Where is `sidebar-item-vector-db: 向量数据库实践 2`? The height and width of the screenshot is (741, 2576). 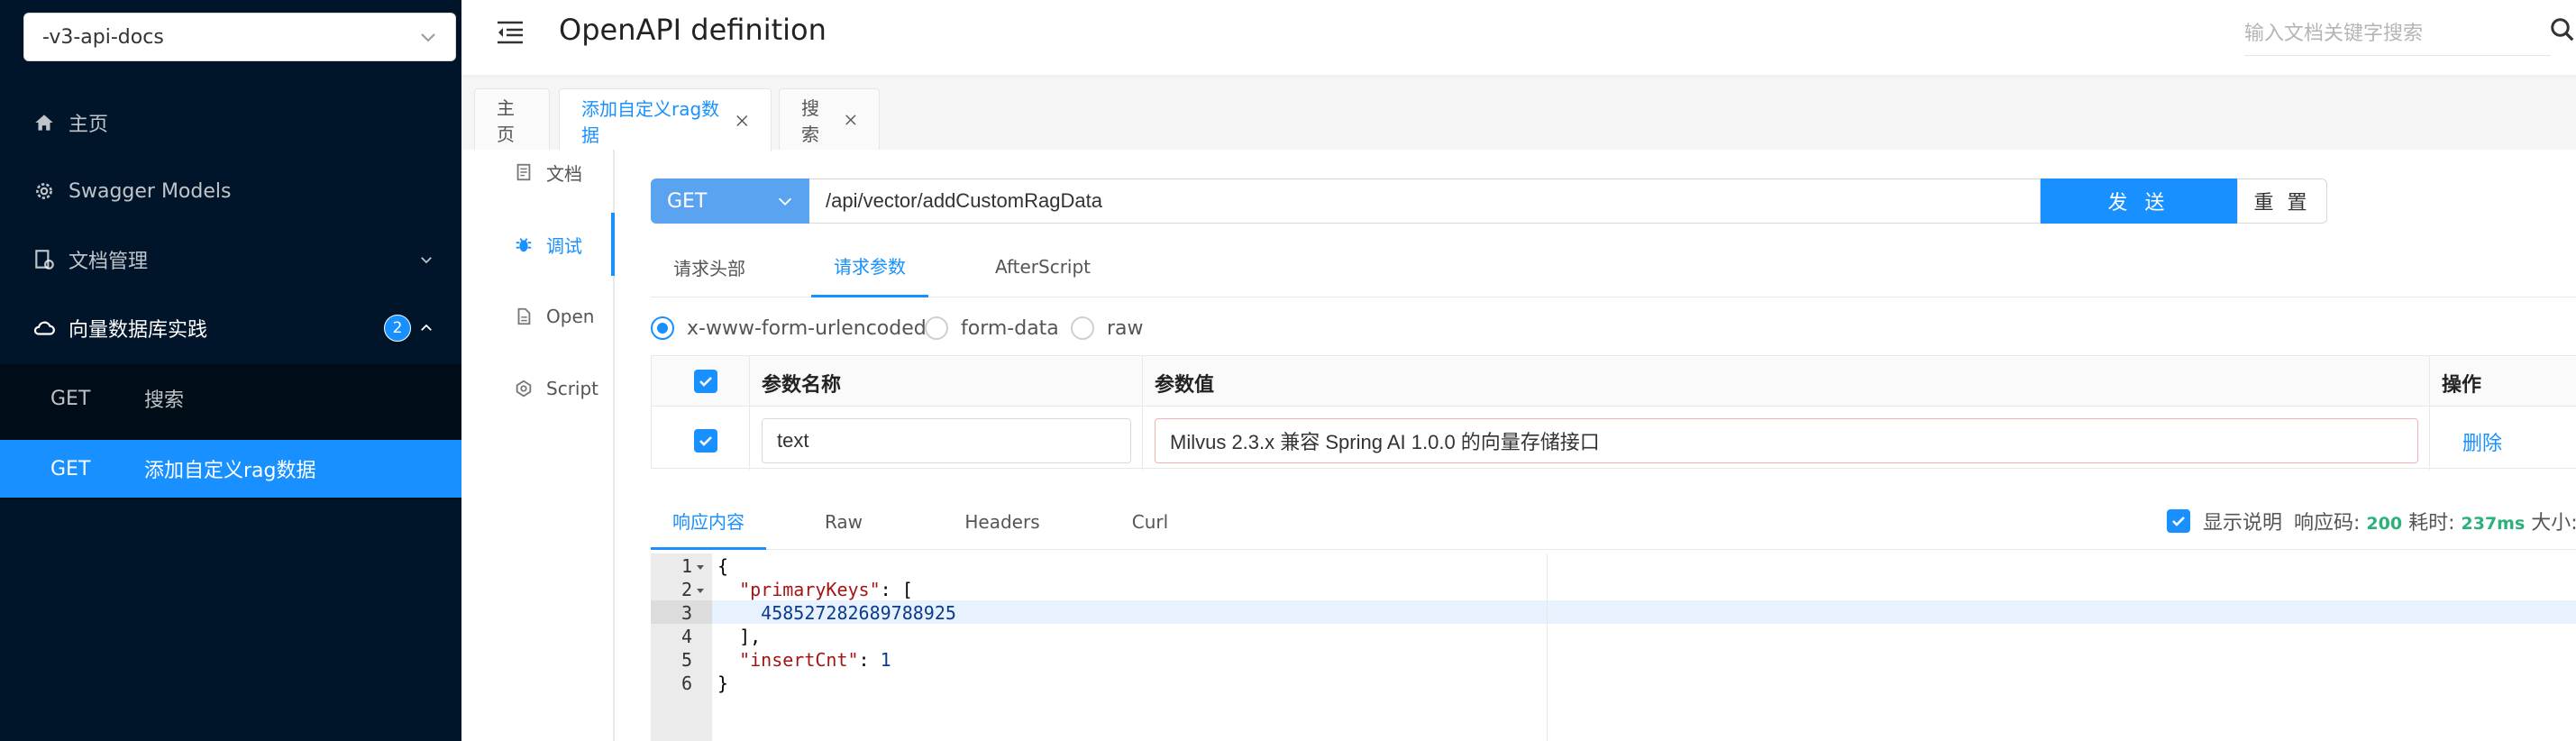
sidebar-item-vector-db: 向量数据库实践 2 is located at coordinates (230, 328).